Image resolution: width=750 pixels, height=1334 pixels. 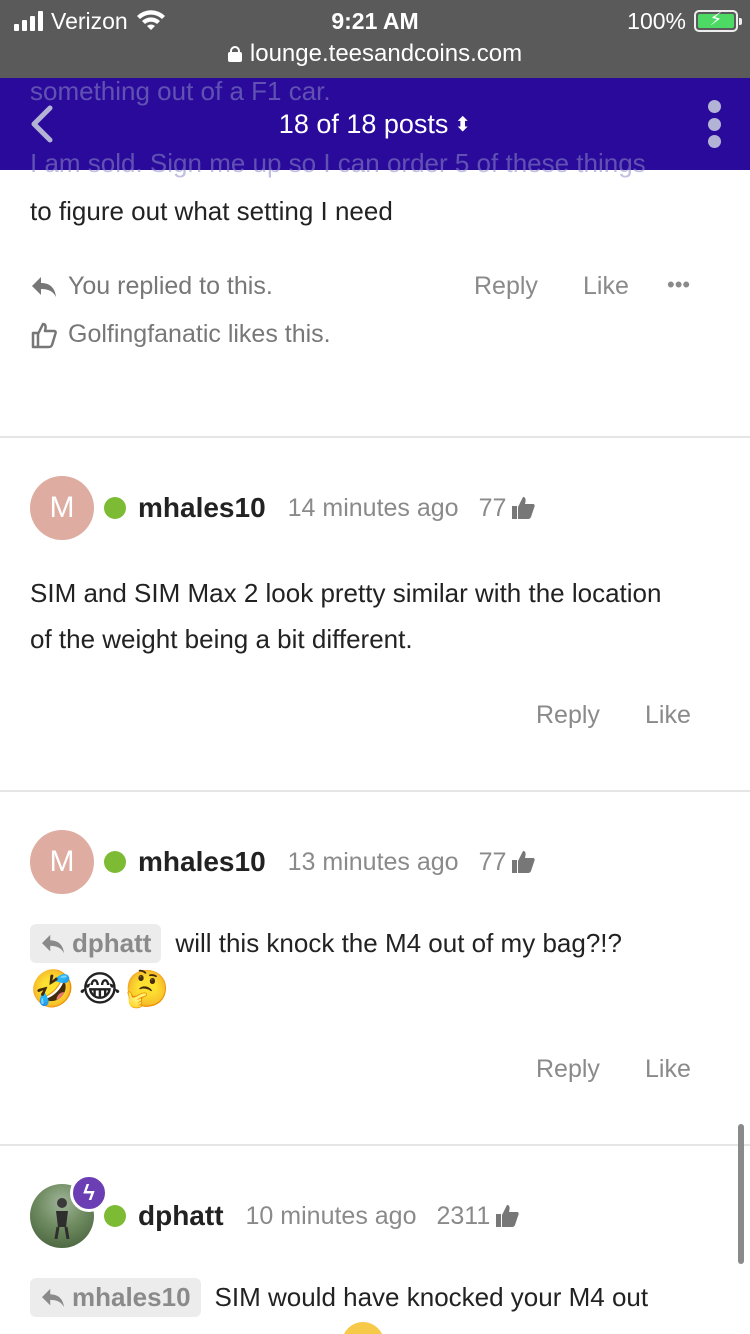 I want to click on post-counter: 18 of 18 posts ⬍, so click(x=375, y=124).